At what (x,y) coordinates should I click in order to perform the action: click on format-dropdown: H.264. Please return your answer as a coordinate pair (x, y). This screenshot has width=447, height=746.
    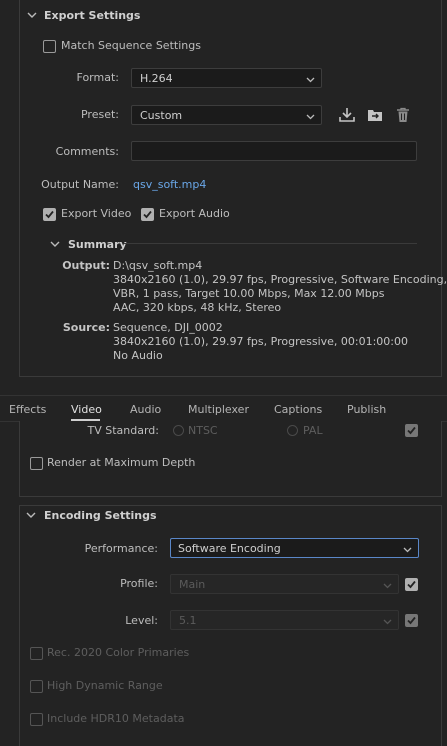
    Looking at the image, I should click on (226, 78).